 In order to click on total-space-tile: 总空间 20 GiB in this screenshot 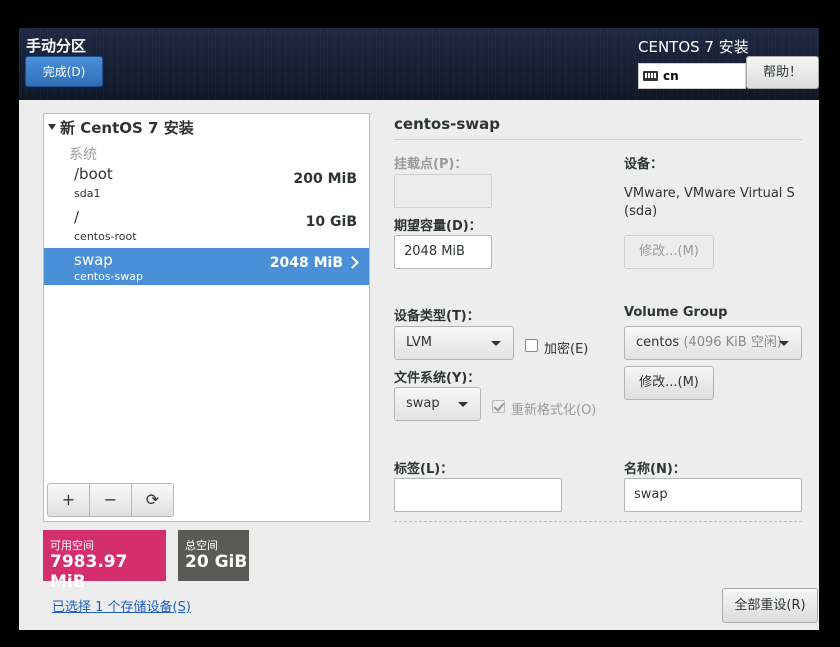, I will do `click(213, 555)`.